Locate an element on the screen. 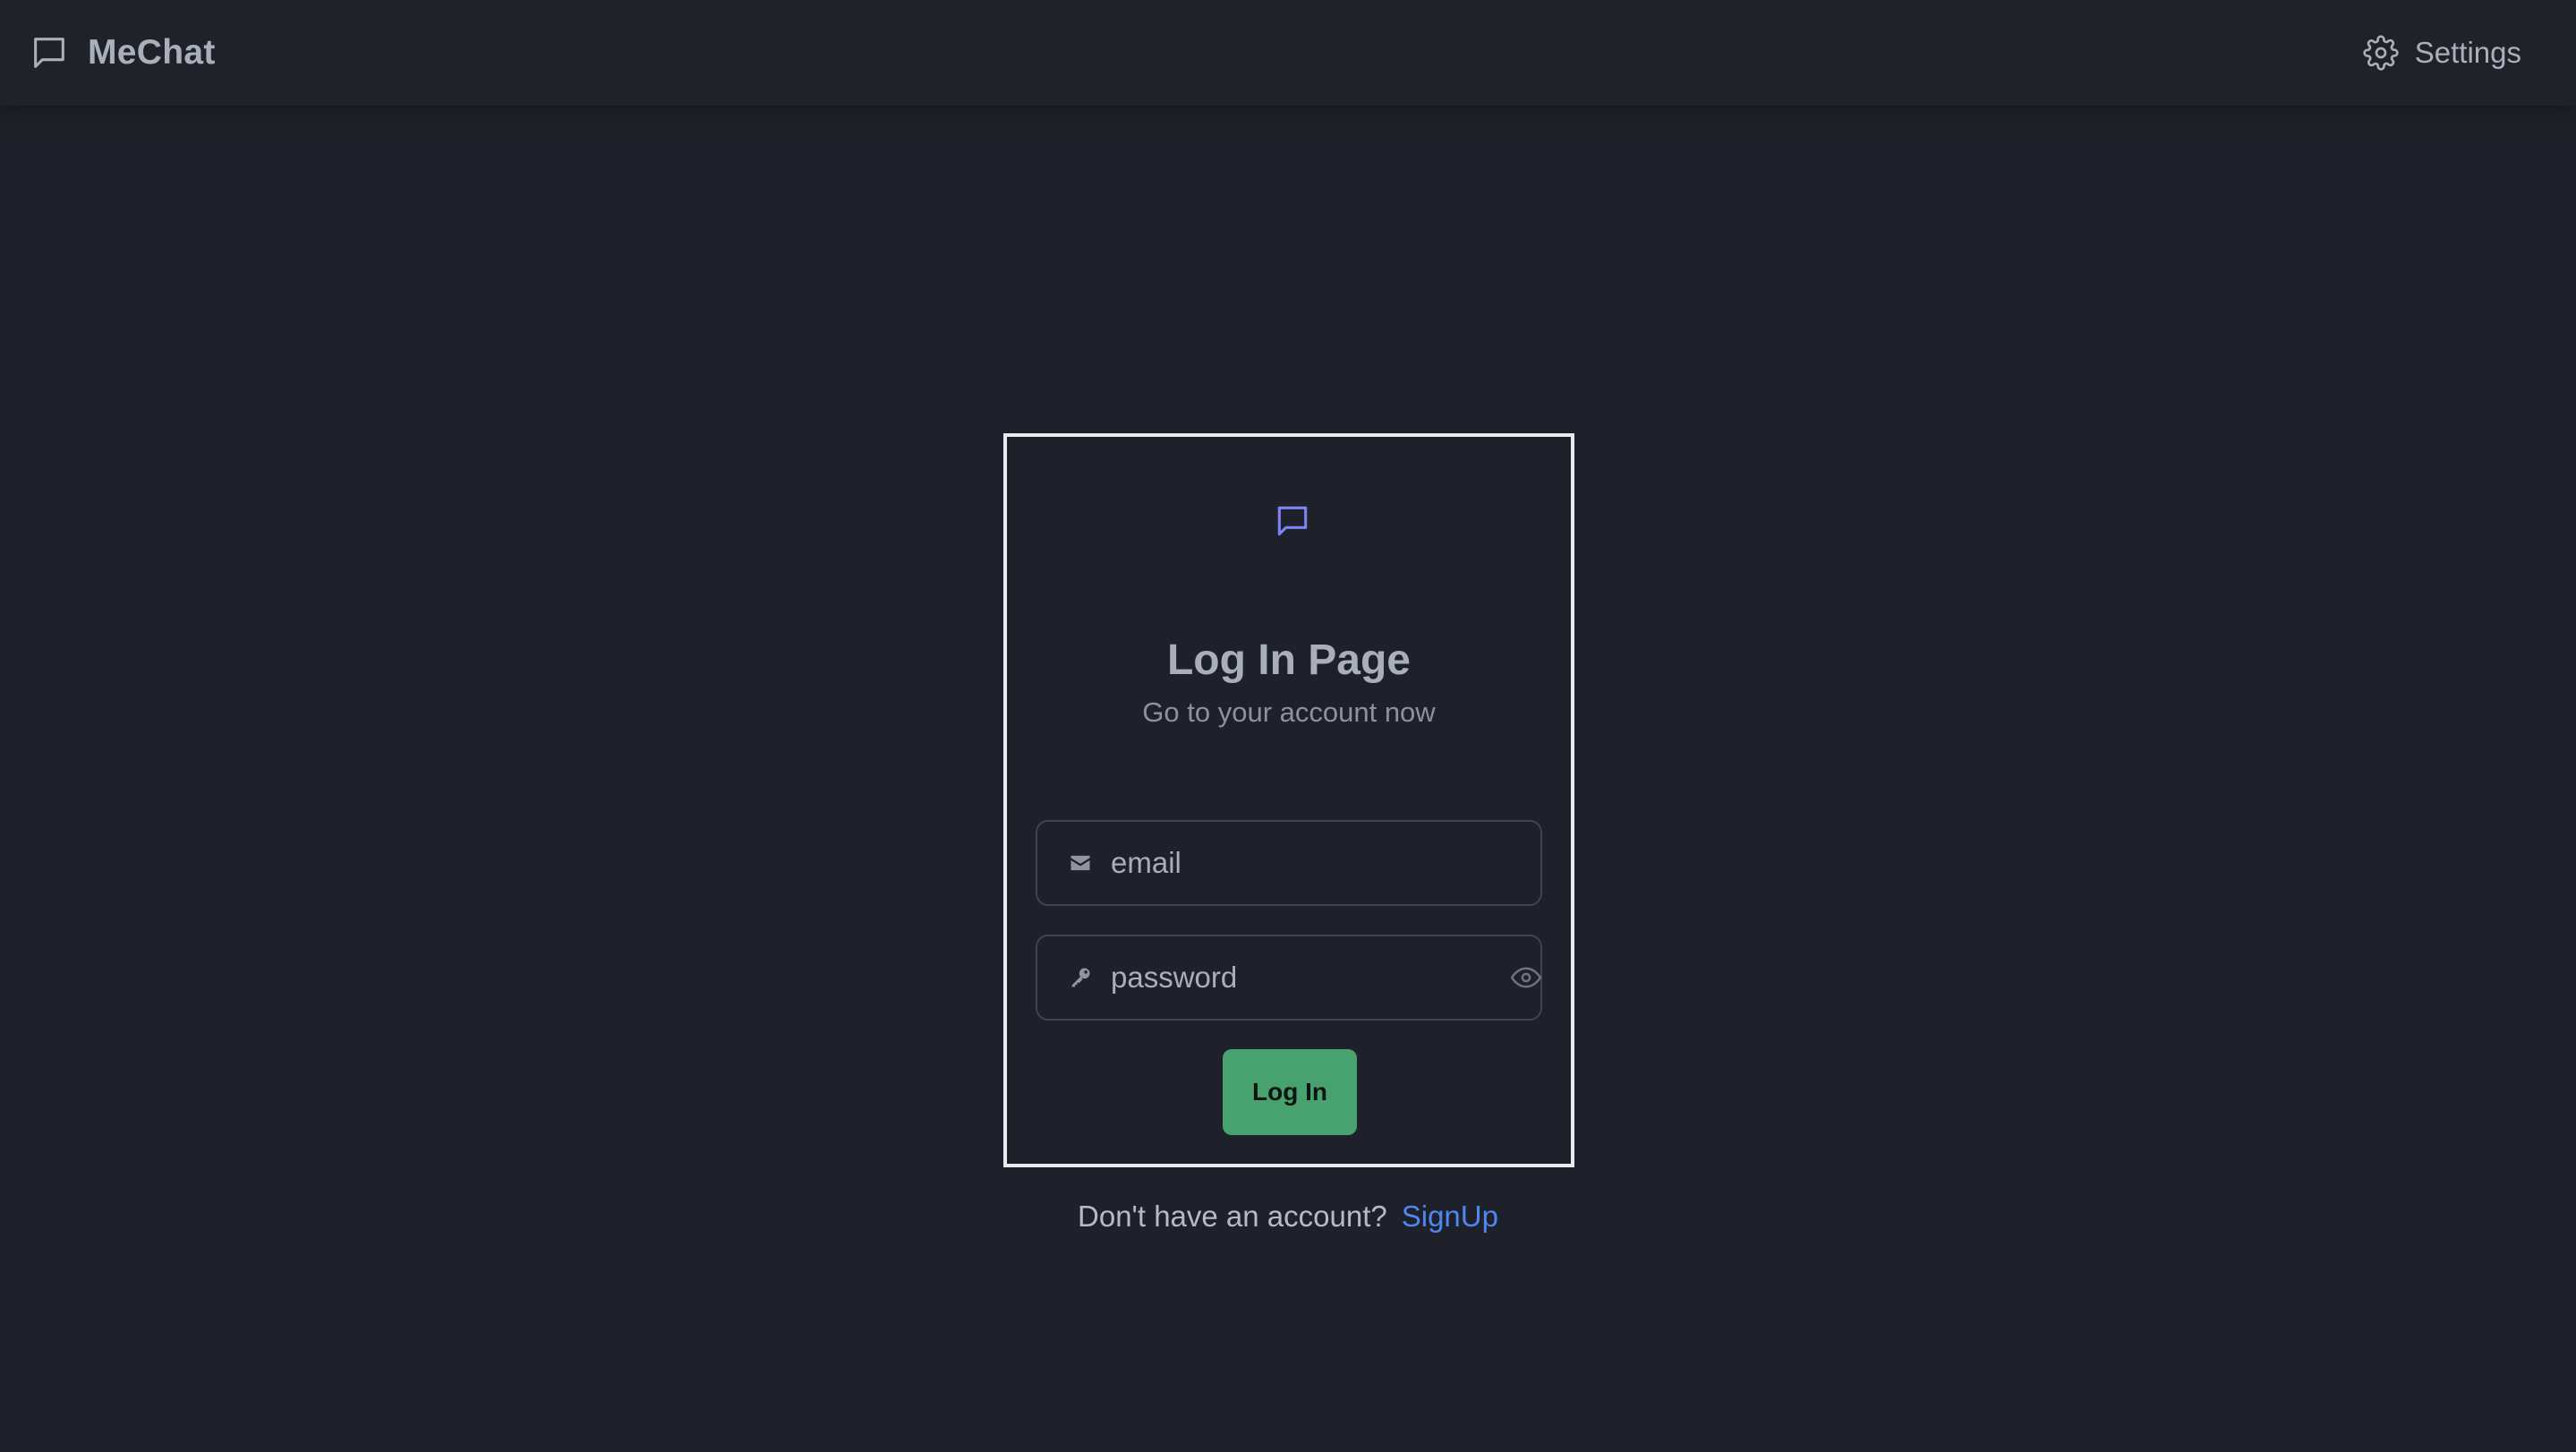 The image size is (2576, 1452). settings-button: Settings is located at coordinates (2442, 53).